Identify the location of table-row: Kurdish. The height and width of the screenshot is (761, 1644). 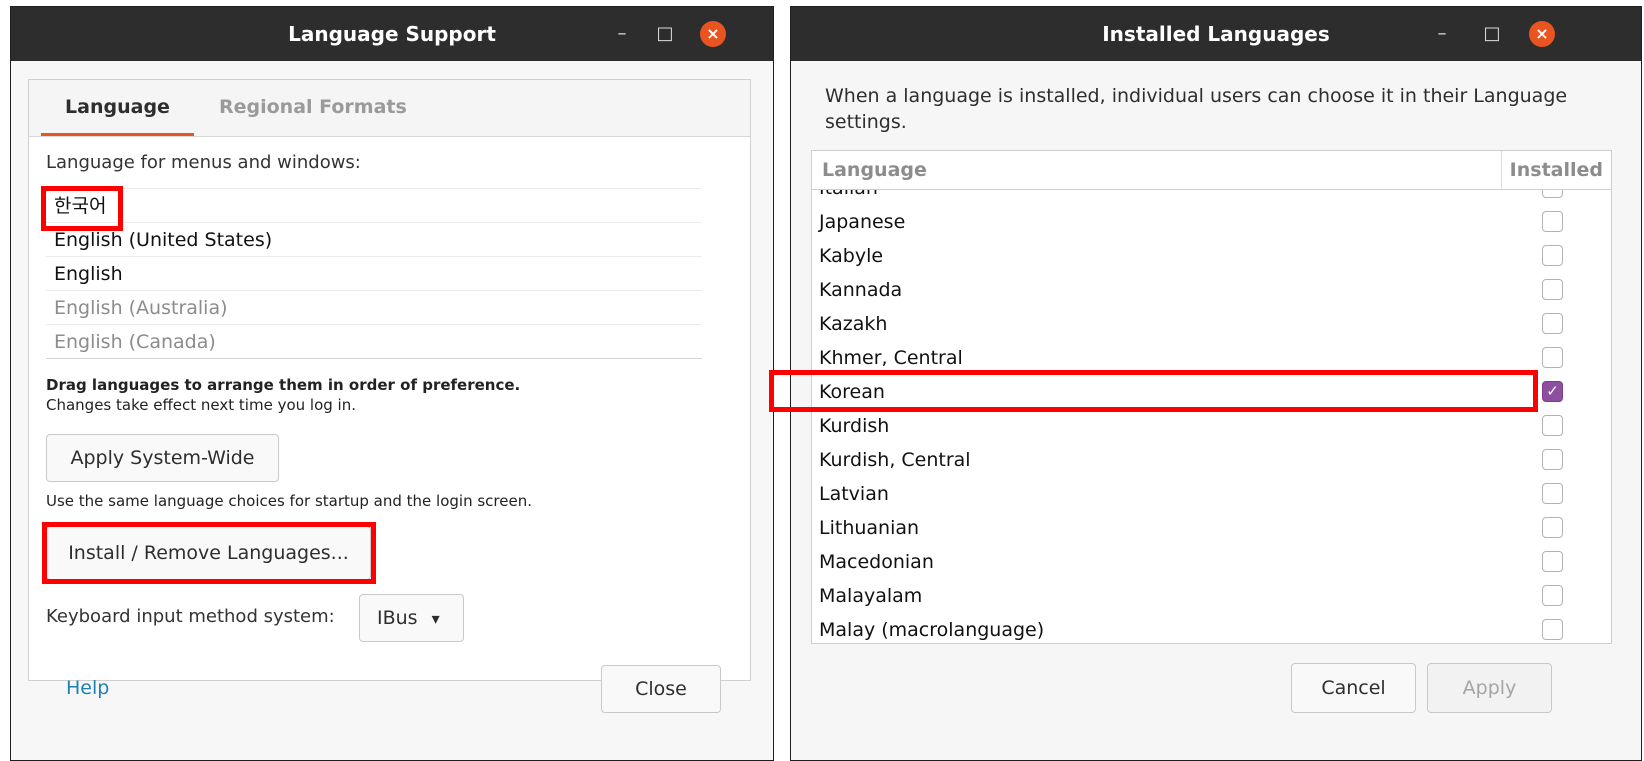
(1211, 426).